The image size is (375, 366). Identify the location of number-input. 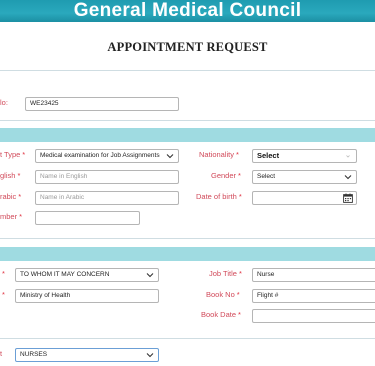
(87, 218).